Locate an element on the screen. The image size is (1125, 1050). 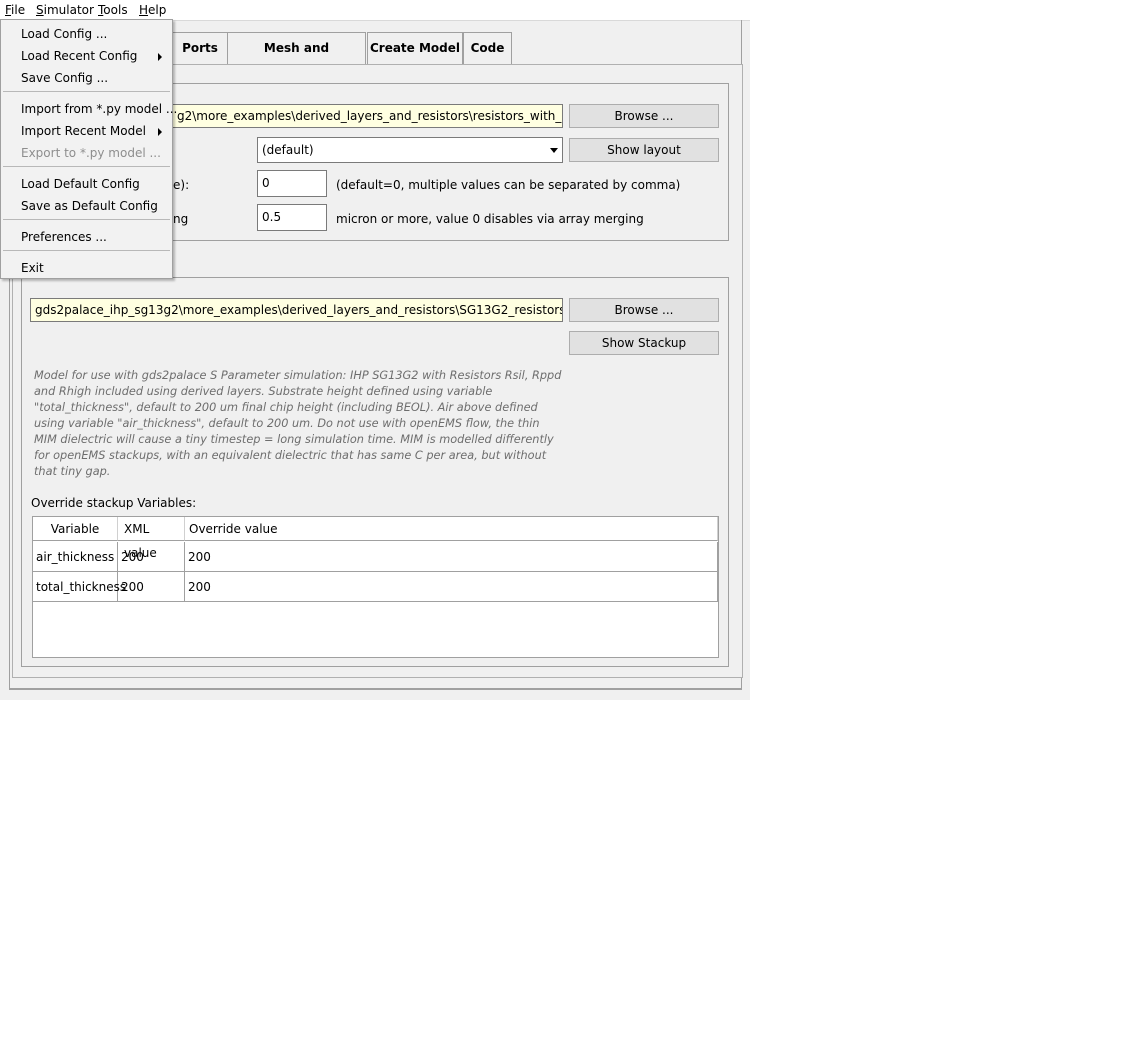
chevron-down-icon is located at coordinates (554, 150).